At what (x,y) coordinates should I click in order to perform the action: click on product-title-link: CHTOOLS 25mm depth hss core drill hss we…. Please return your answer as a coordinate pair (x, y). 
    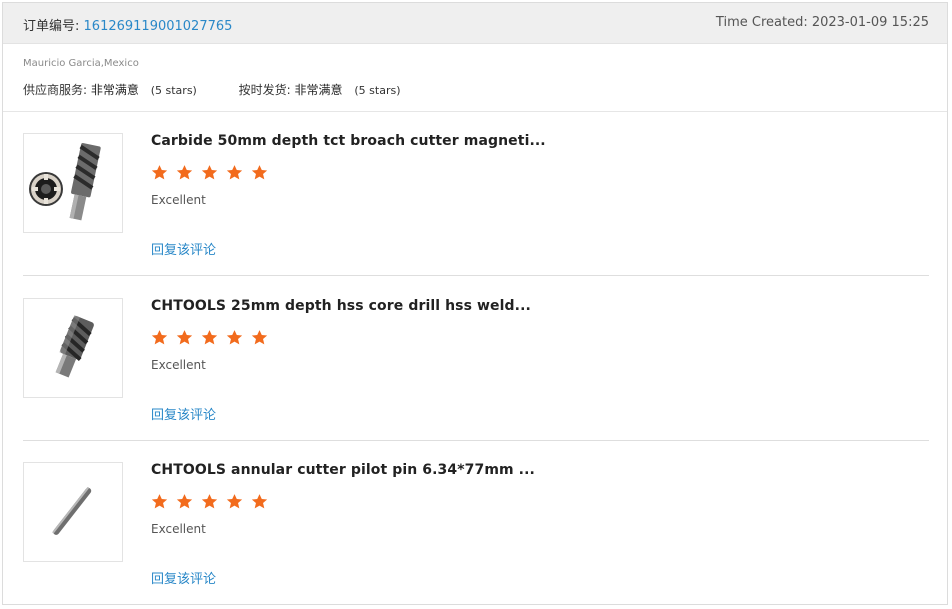
    Looking at the image, I should click on (341, 306).